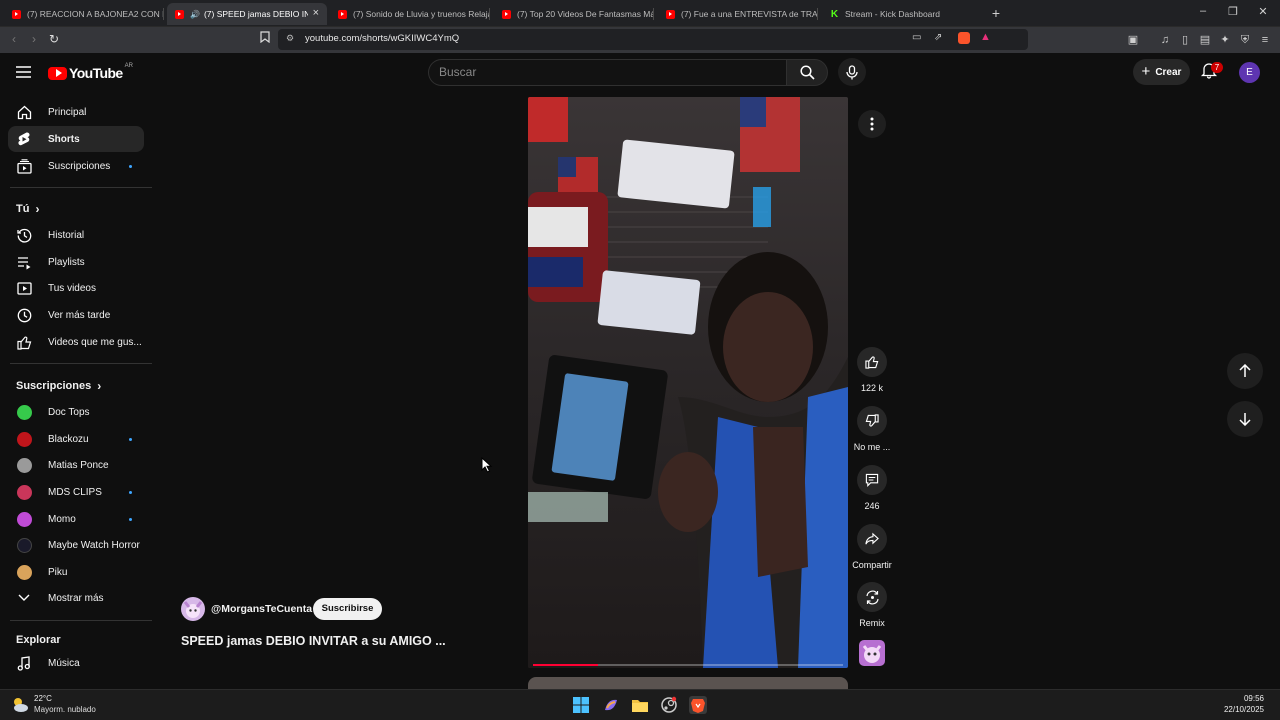 This screenshot has width=1280, height=720. Describe the element at coordinates (698, 705) in the screenshot. I see `brave-browser-icon` at that location.